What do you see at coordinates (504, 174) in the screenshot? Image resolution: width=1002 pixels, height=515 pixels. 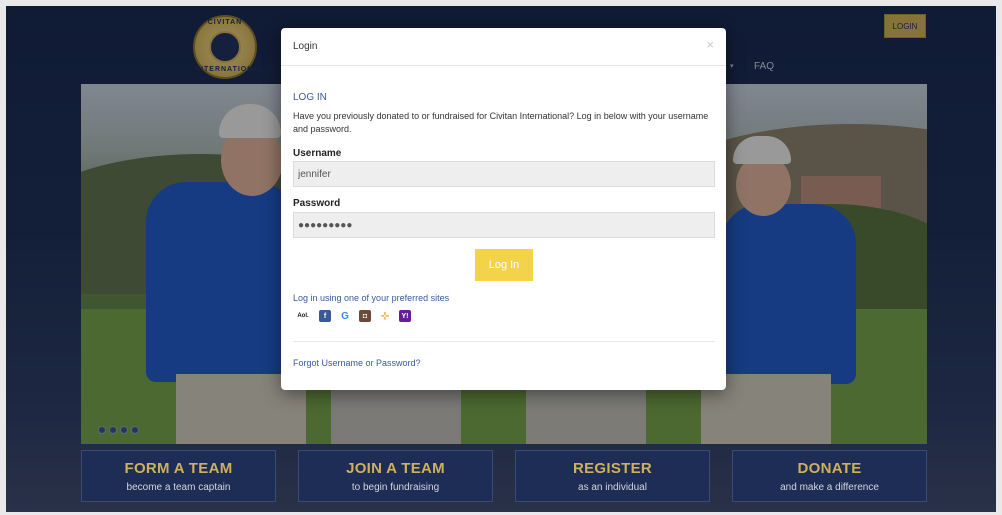 I see `username-field` at bounding box center [504, 174].